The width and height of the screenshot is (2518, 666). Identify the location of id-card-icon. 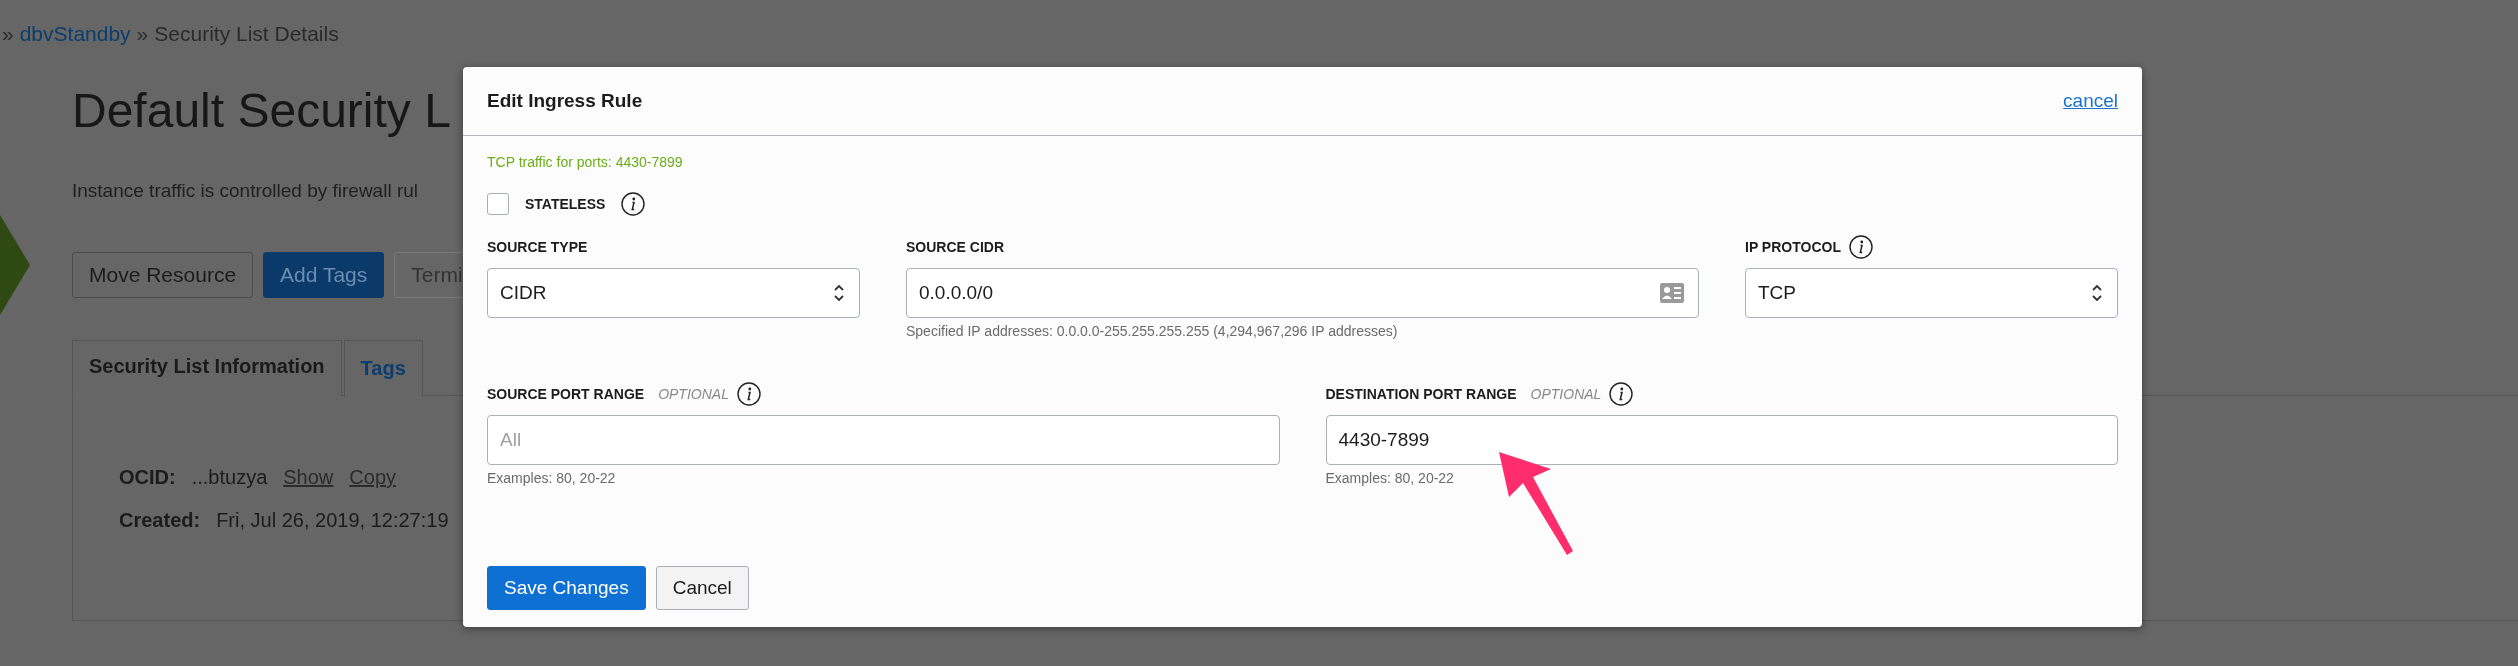
(1672, 293).